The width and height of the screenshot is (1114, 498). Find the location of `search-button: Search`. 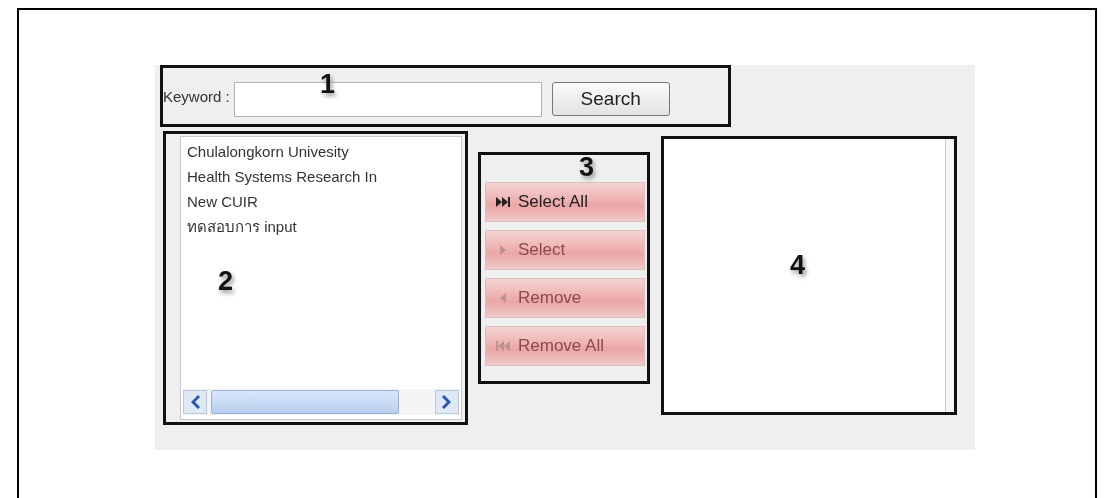

search-button: Search is located at coordinates (610, 99).